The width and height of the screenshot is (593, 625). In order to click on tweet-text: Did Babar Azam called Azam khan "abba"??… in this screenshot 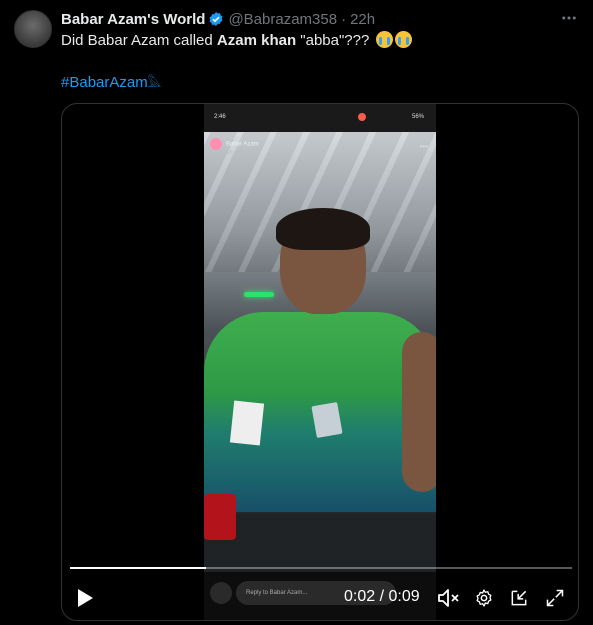, I will do `click(236, 41)`.